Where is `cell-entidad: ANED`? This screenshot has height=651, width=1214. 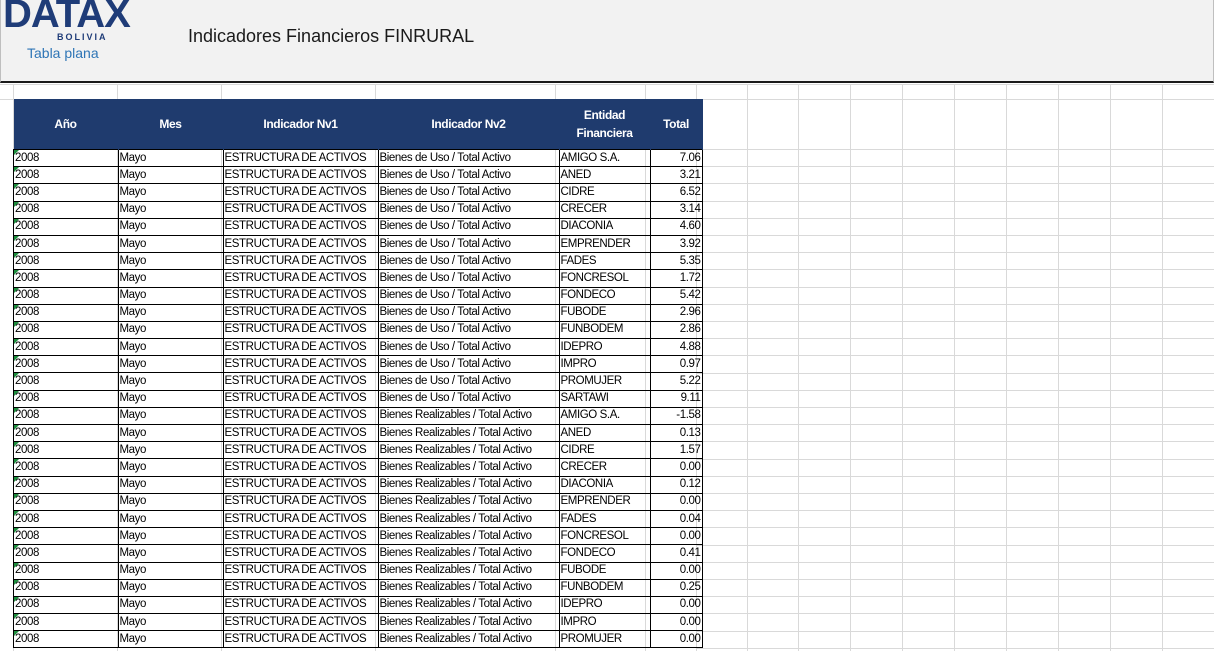 cell-entidad: ANED is located at coordinates (604, 175).